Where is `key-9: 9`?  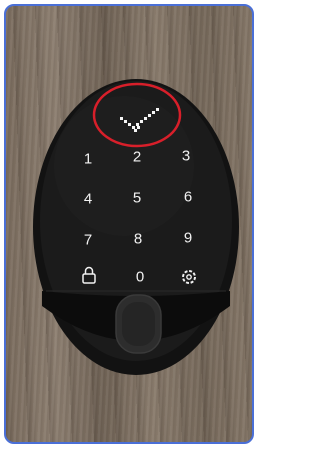
key-9: 9 is located at coordinates (188, 238).